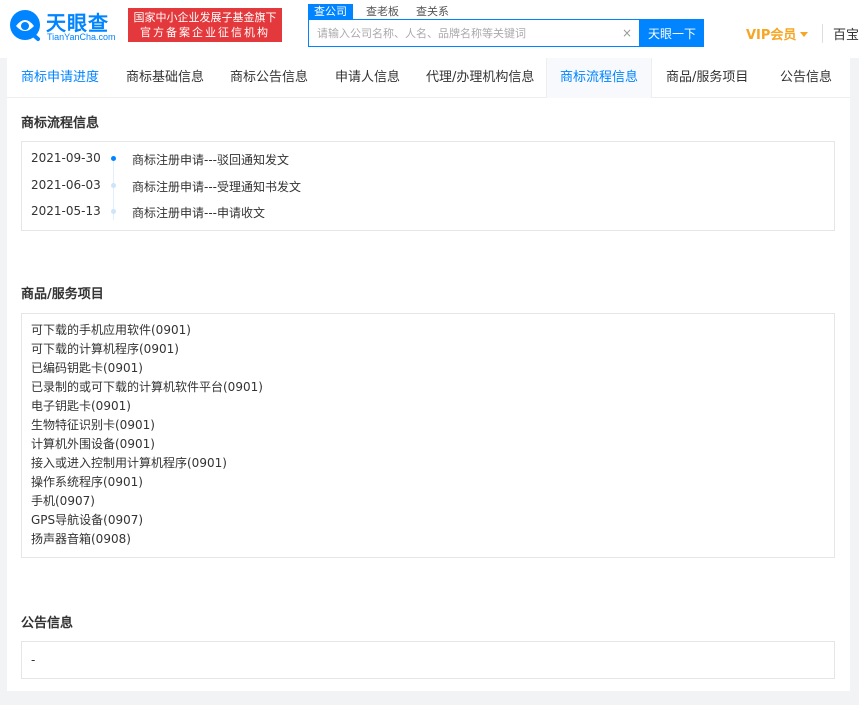  I want to click on logo: 天眼查 TianYanCha.com, so click(66, 25).